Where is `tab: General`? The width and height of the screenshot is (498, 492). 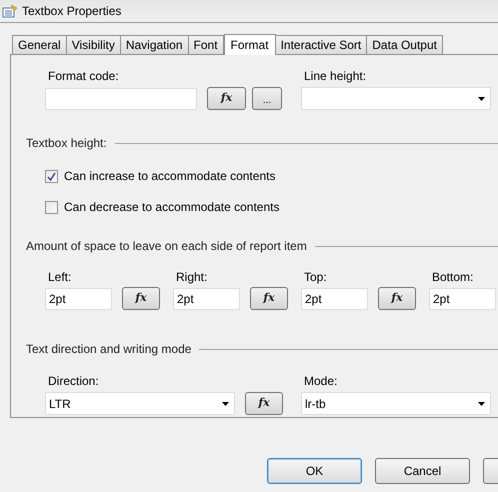
tab: General is located at coordinates (39, 44).